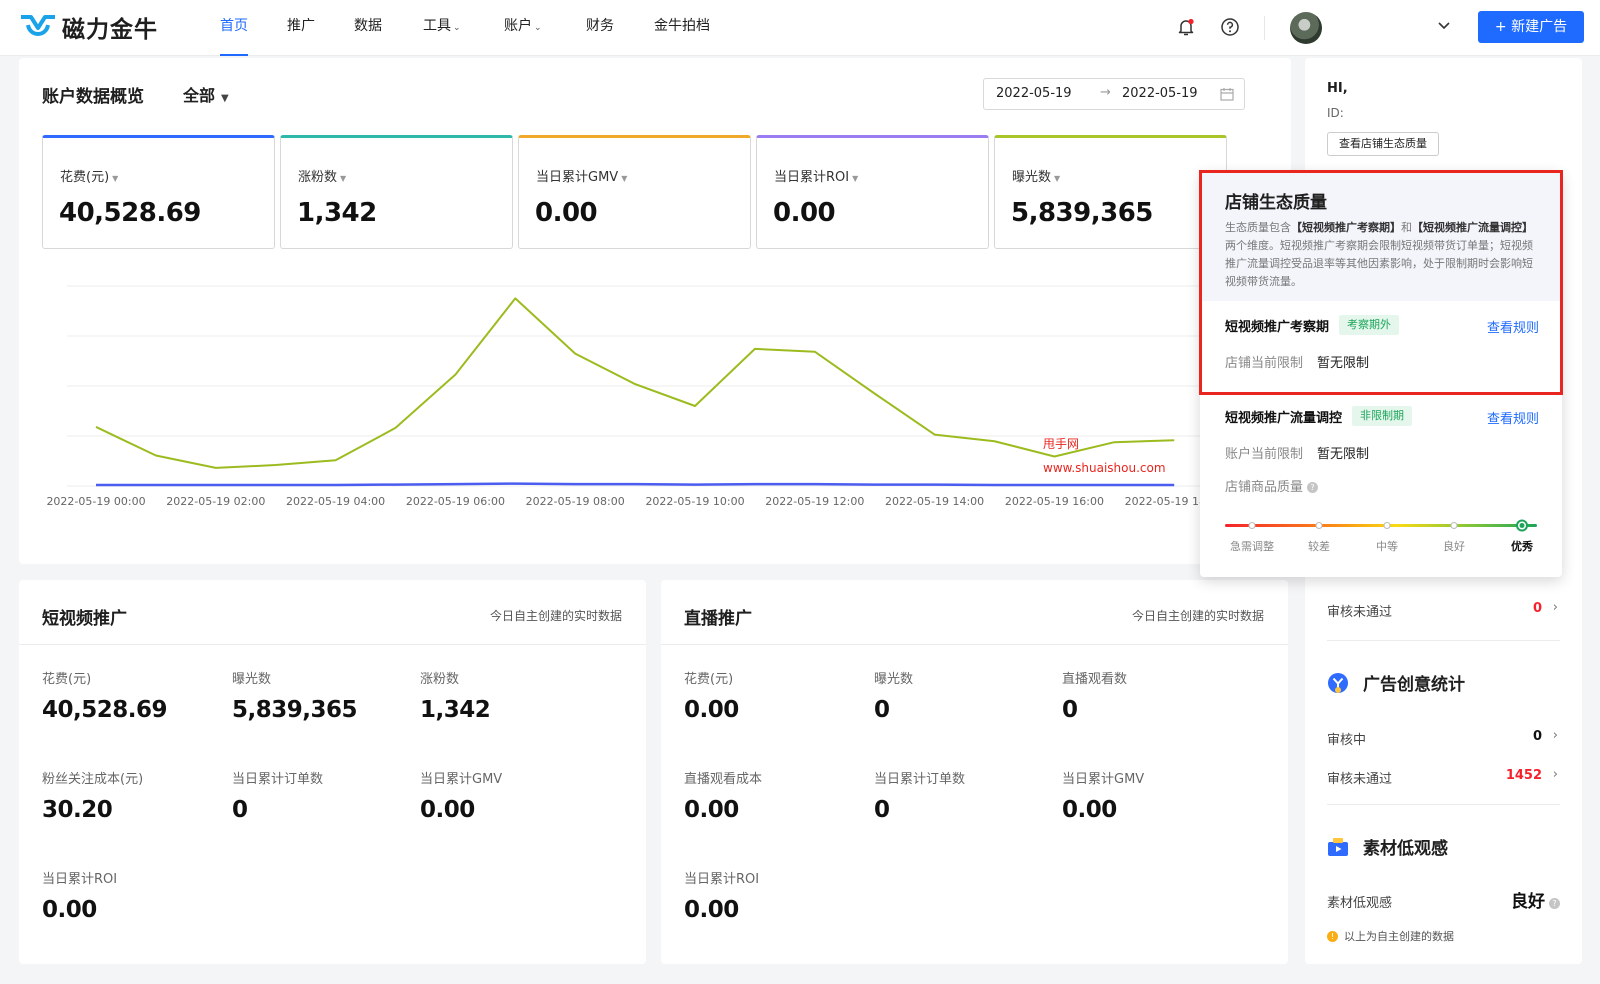  I want to click on nav-account: 账户 ⌄, so click(523, 28).